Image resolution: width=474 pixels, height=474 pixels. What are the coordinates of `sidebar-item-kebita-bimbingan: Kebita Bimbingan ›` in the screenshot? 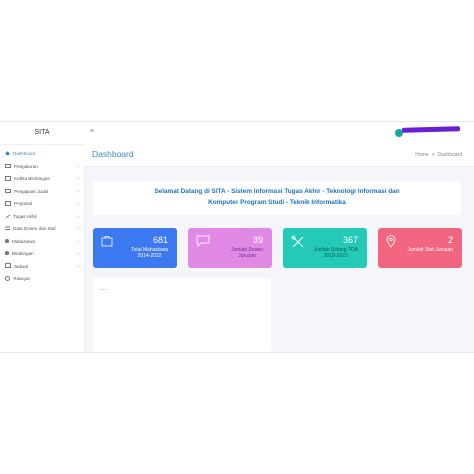 It's located at (42, 179).